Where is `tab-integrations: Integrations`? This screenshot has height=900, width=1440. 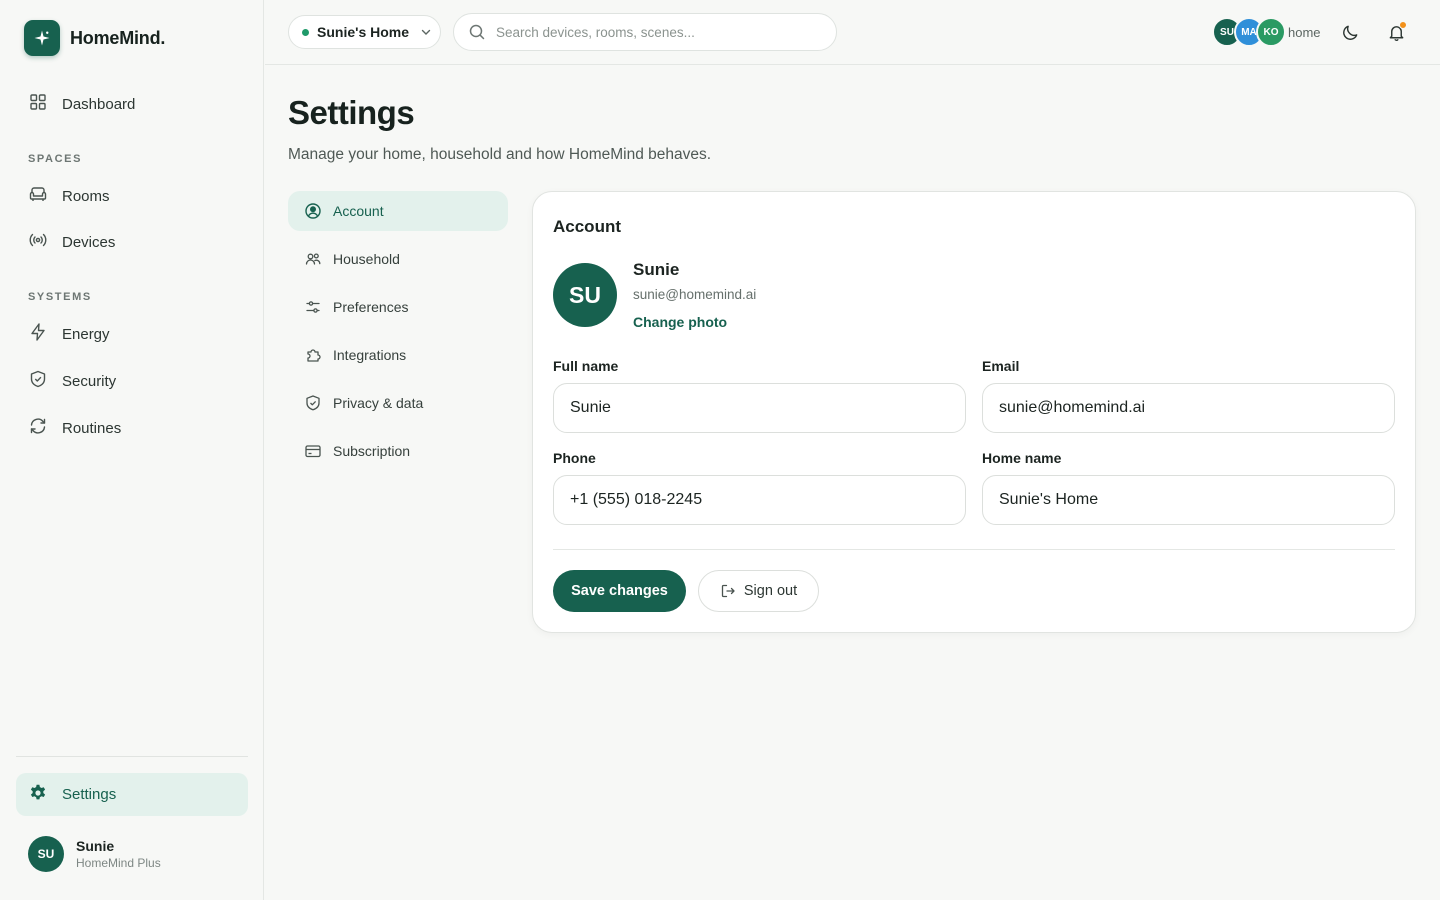 tab-integrations: Integrations is located at coordinates (398, 355).